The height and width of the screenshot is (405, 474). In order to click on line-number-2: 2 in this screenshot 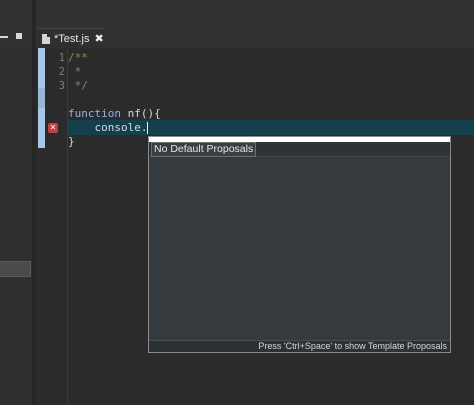, I will do `click(61, 72)`.